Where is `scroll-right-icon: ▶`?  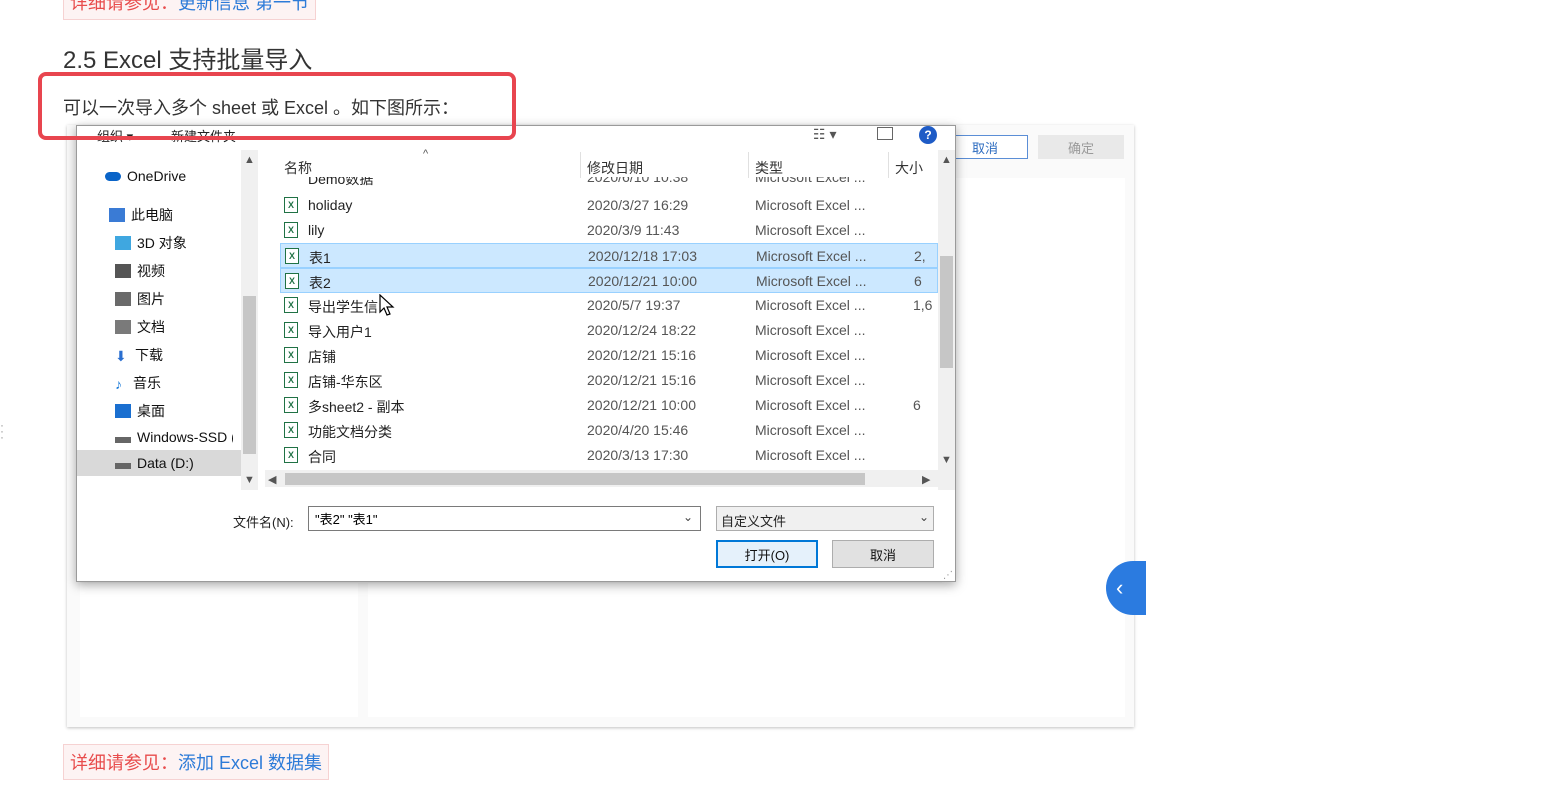 scroll-right-icon: ▶ is located at coordinates (926, 479).